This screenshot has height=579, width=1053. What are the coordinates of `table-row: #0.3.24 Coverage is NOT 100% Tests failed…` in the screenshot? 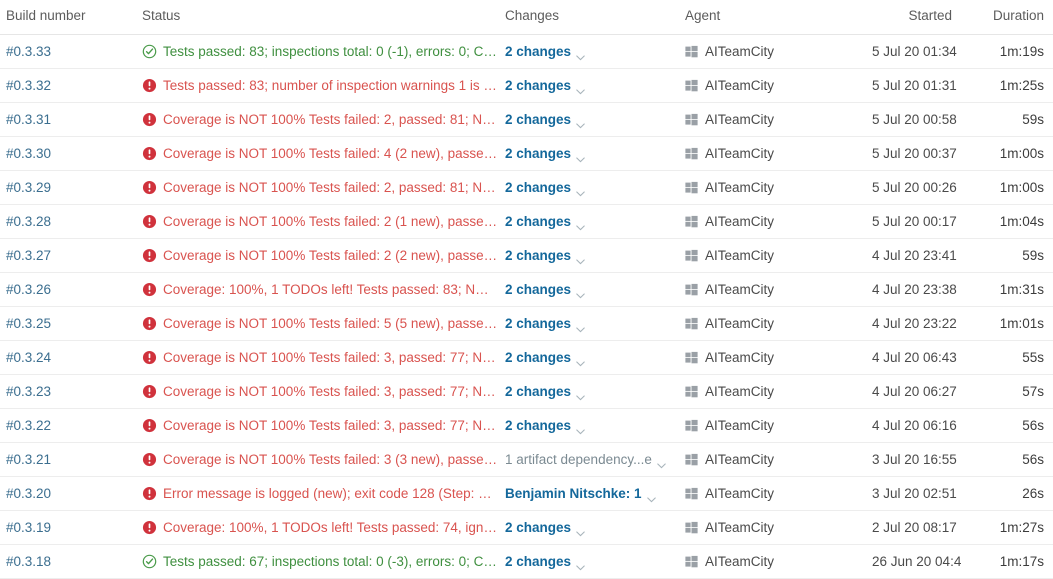 It's located at (526, 357).